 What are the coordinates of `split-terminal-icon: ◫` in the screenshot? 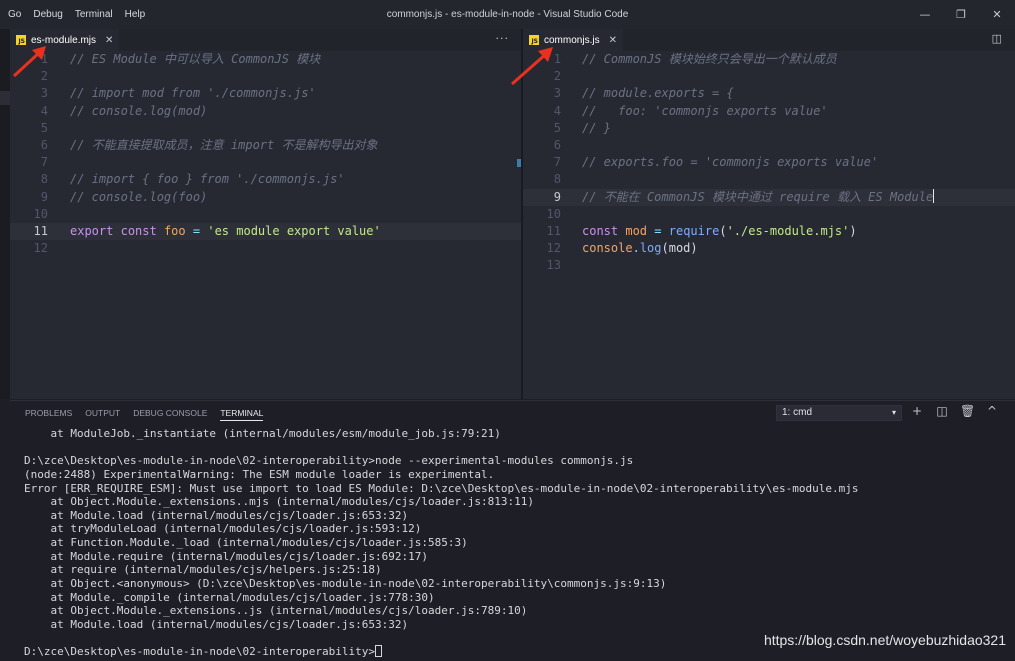 It's located at (942, 411).